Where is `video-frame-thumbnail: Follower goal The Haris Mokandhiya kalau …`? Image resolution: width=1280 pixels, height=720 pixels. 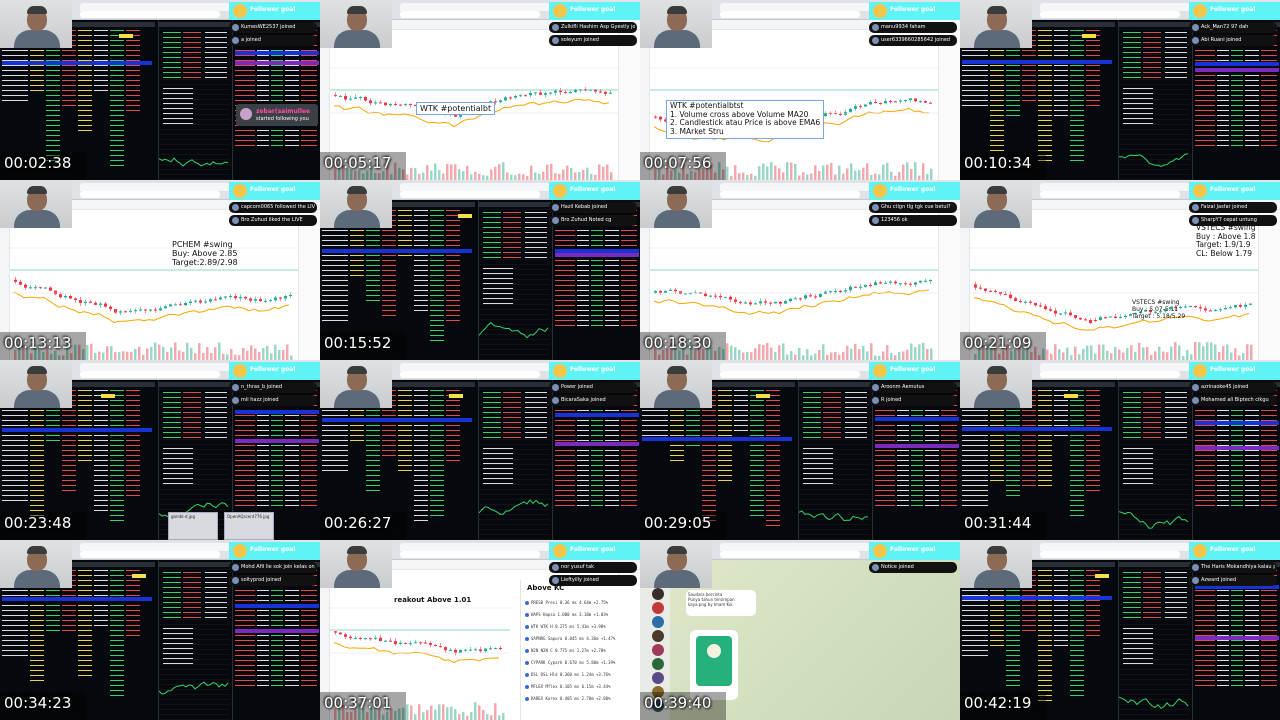
video-frame-thumbnail: Follower goal The Haris Mokandhiya kalau … is located at coordinates (1120, 630).